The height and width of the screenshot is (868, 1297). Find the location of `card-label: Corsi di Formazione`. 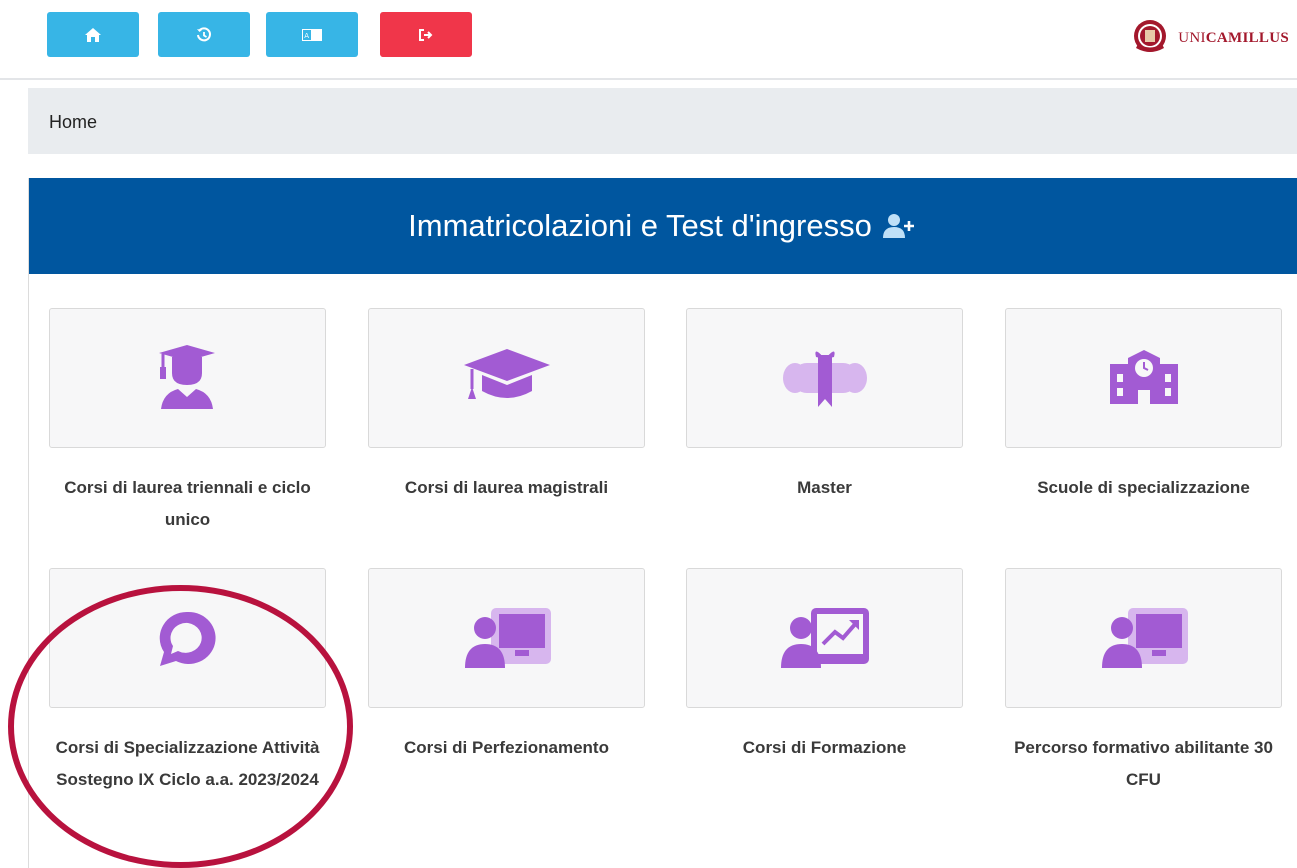

card-label: Corsi di Formazione is located at coordinates (824, 748).